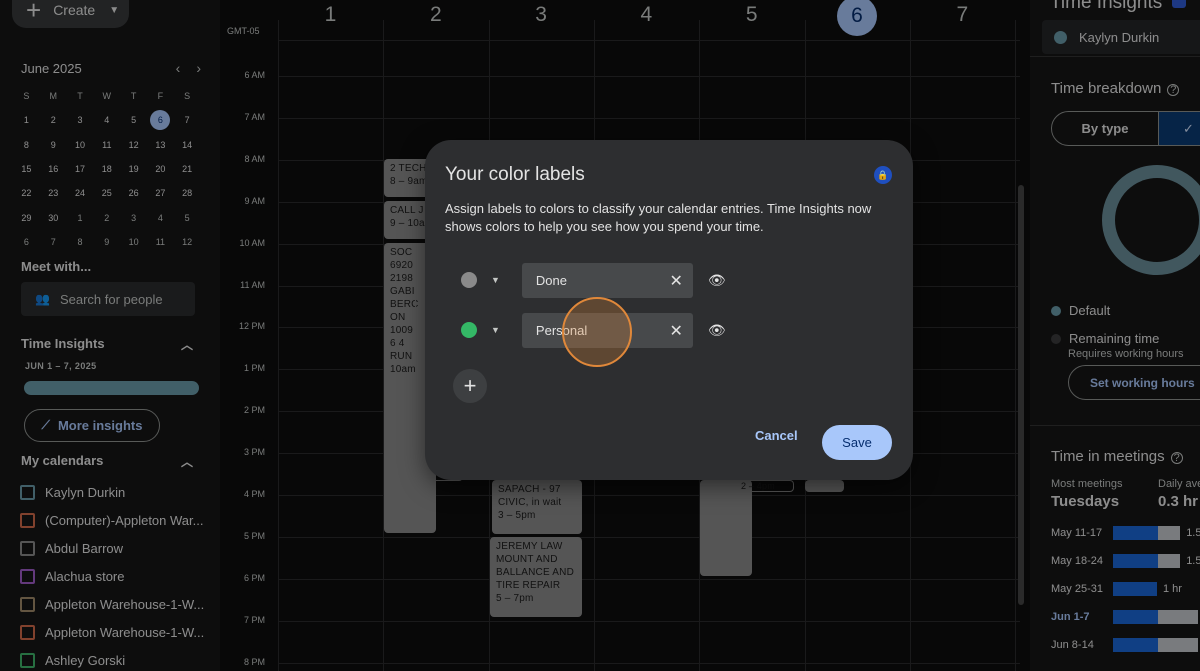 This screenshot has width=1200, height=671. I want to click on lock-icon: 🔒, so click(883, 175).